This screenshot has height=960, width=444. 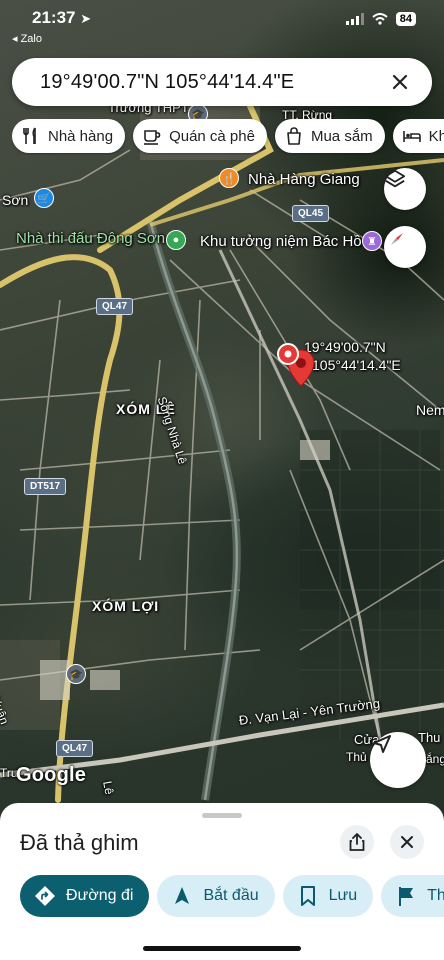 I want to click on status-time: 21:37 ➤, so click(x=62, y=17).